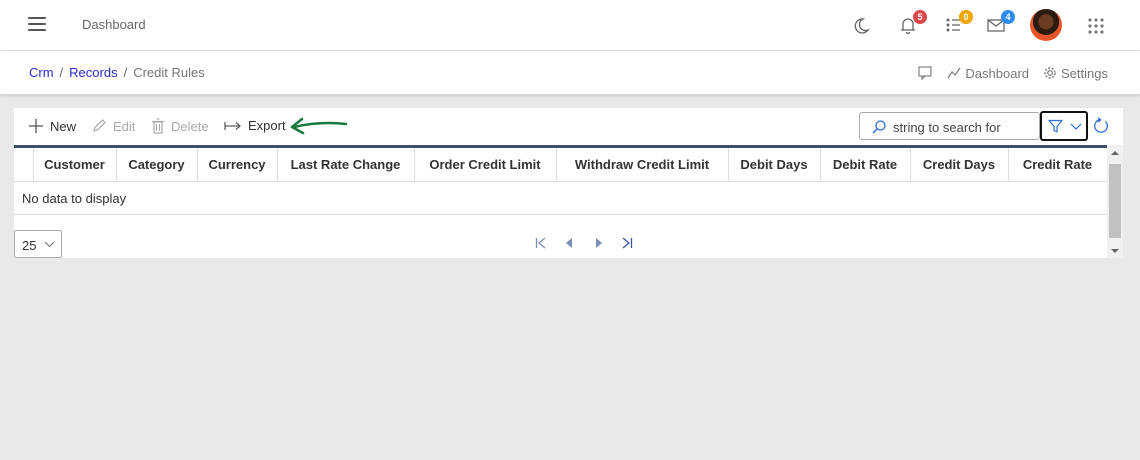 This screenshot has width=1140, height=460. What do you see at coordinates (958, 23) in the screenshot?
I see `tasks-icon: 0` at bounding box center [958, 23].